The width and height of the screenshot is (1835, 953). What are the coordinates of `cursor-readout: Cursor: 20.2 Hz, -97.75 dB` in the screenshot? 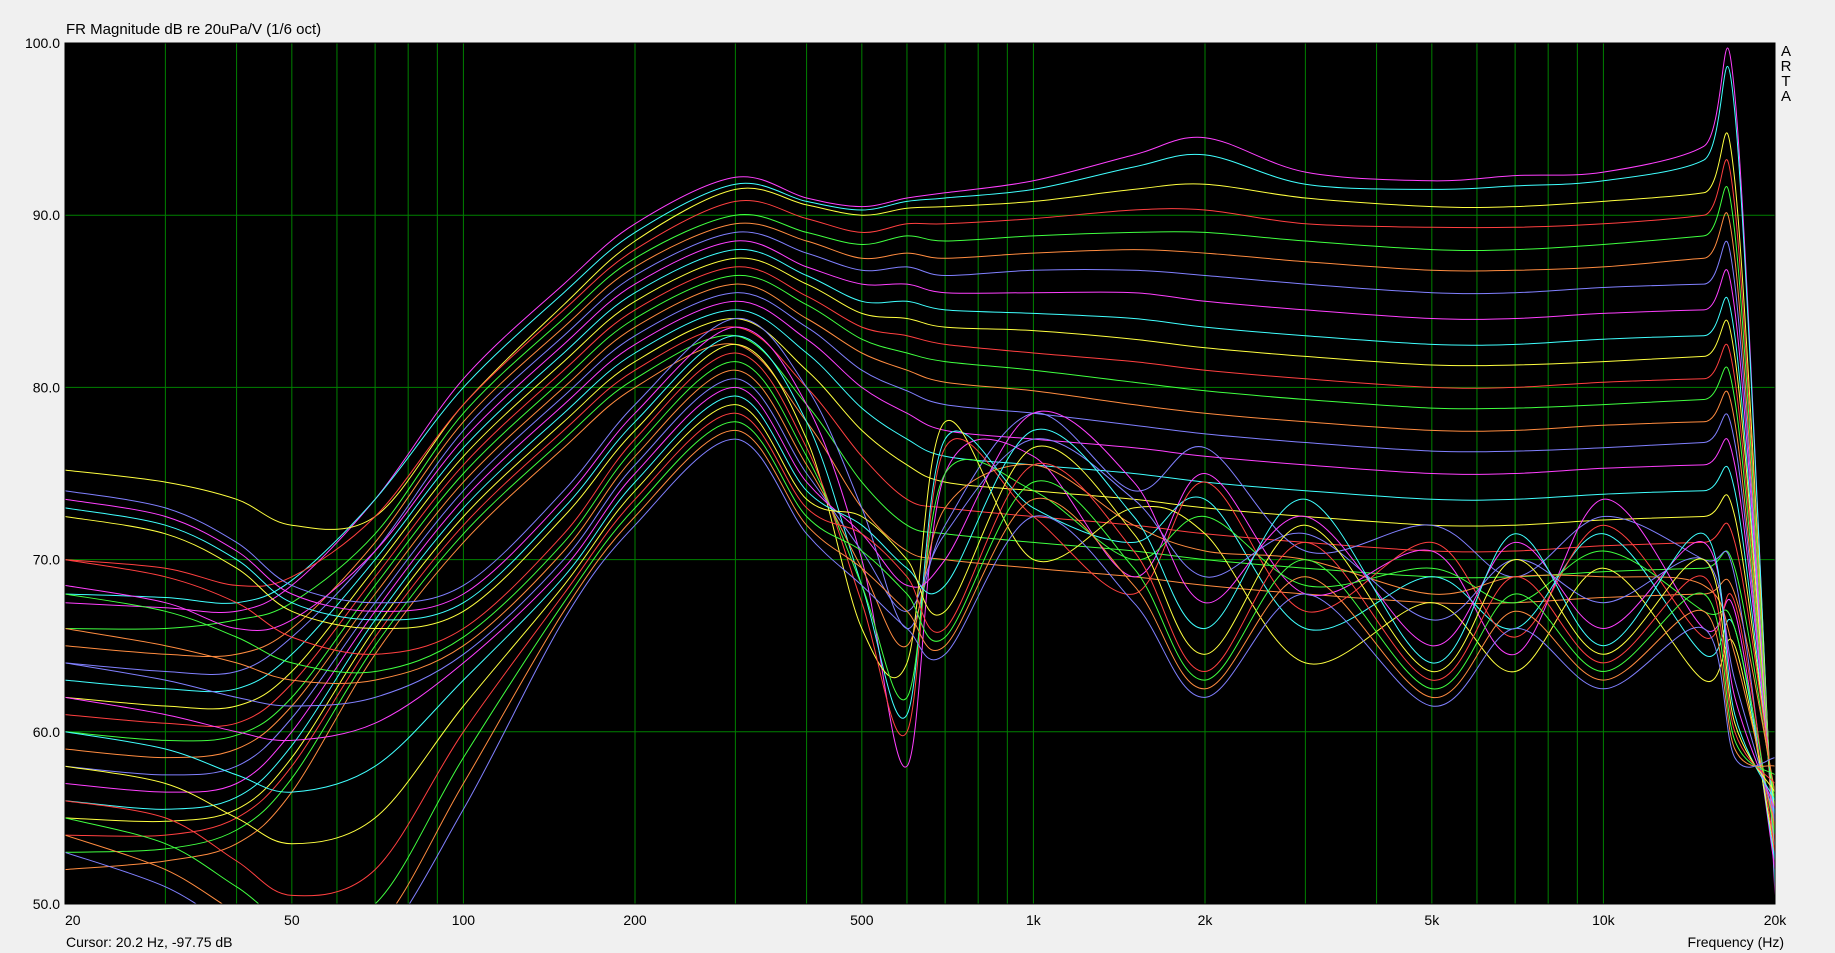 It's located at (149, 942).